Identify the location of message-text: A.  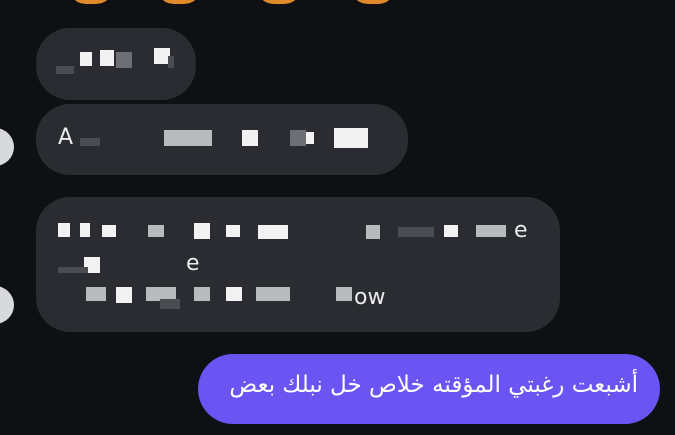
(66, 137).